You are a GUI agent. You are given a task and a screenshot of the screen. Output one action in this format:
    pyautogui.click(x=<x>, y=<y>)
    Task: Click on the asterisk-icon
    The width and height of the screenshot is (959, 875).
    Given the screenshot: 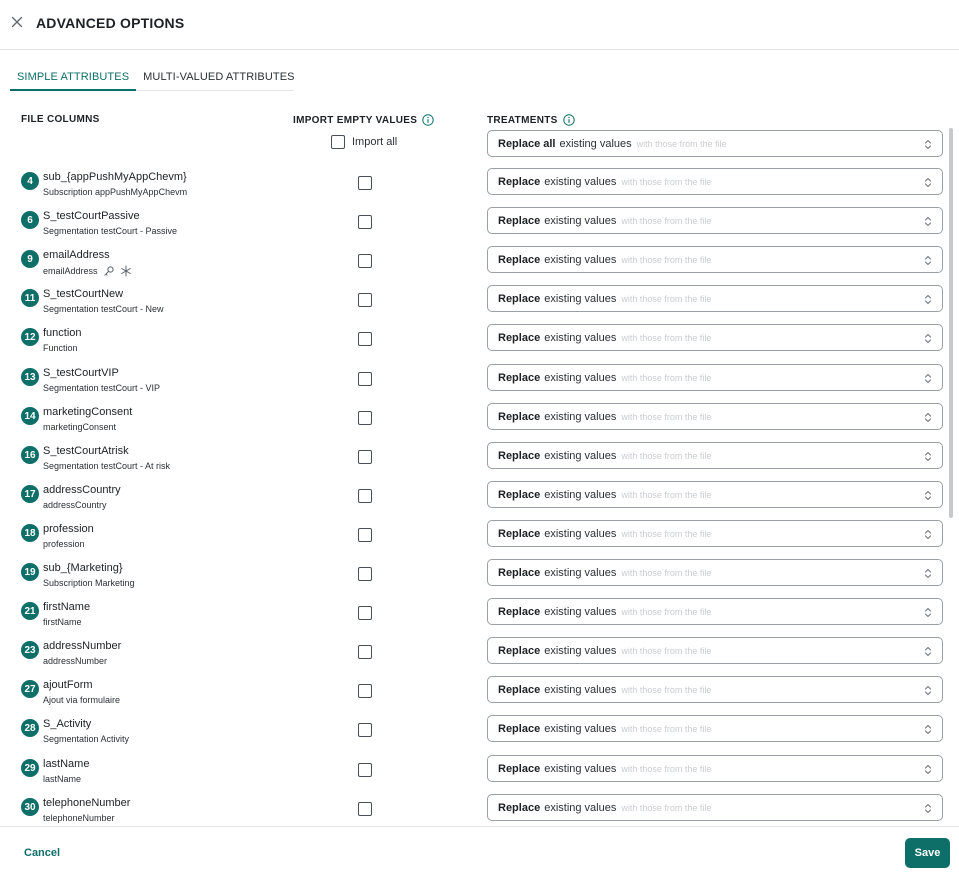 What is the action you would take?
    pyautogui.click(x=125, y=271)
    